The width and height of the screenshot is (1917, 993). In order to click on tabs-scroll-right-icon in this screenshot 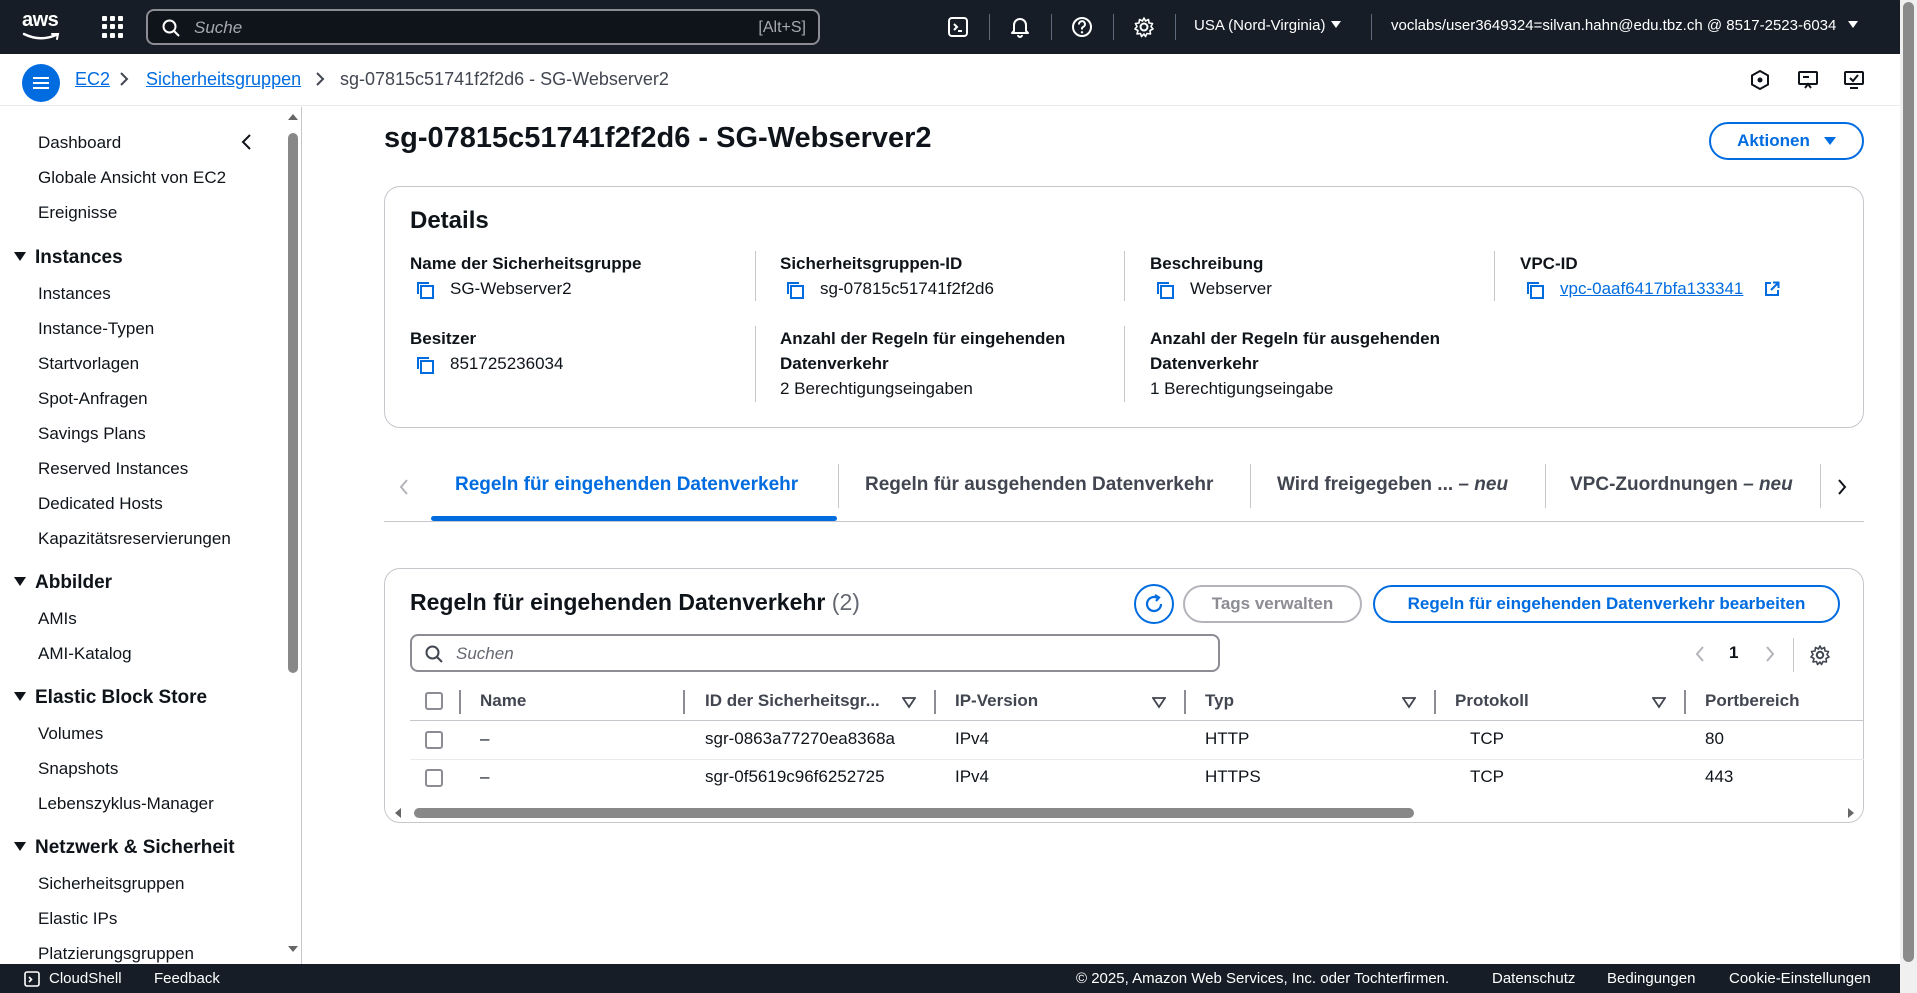, I will do `click(1842, 487)`.